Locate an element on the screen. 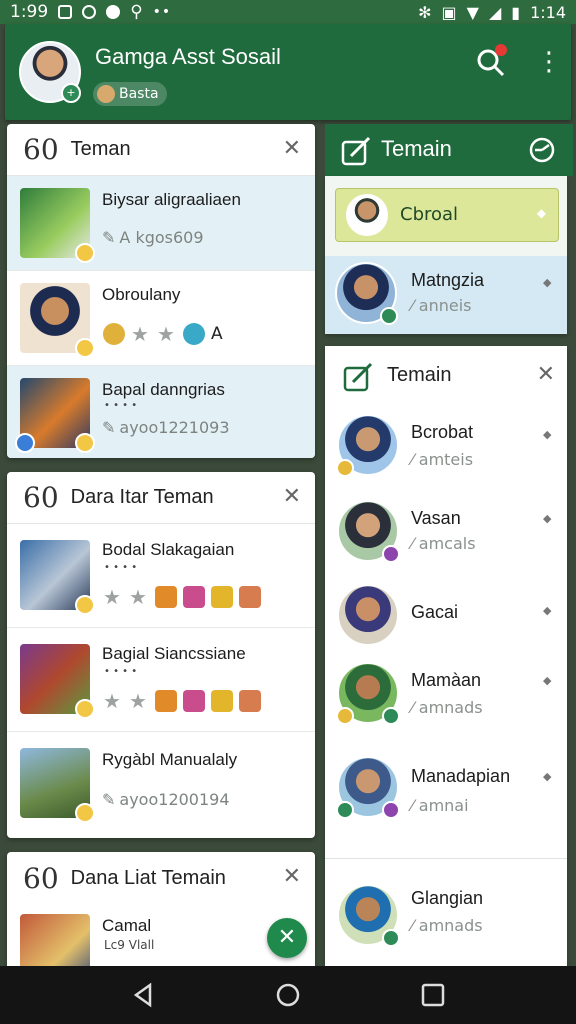  item-tag: Lc9 Vlall is located at coordinates (129, 945).